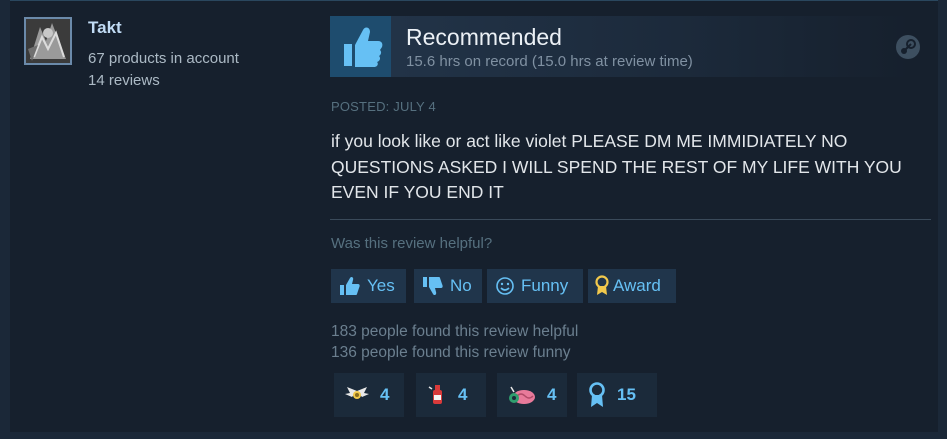 The width and height of the screenshot is (947, 439). What do you see at coordinates (597, 394) in the screenshot?
I see `ribbon-award-icon` at bounding box center [597, 394].